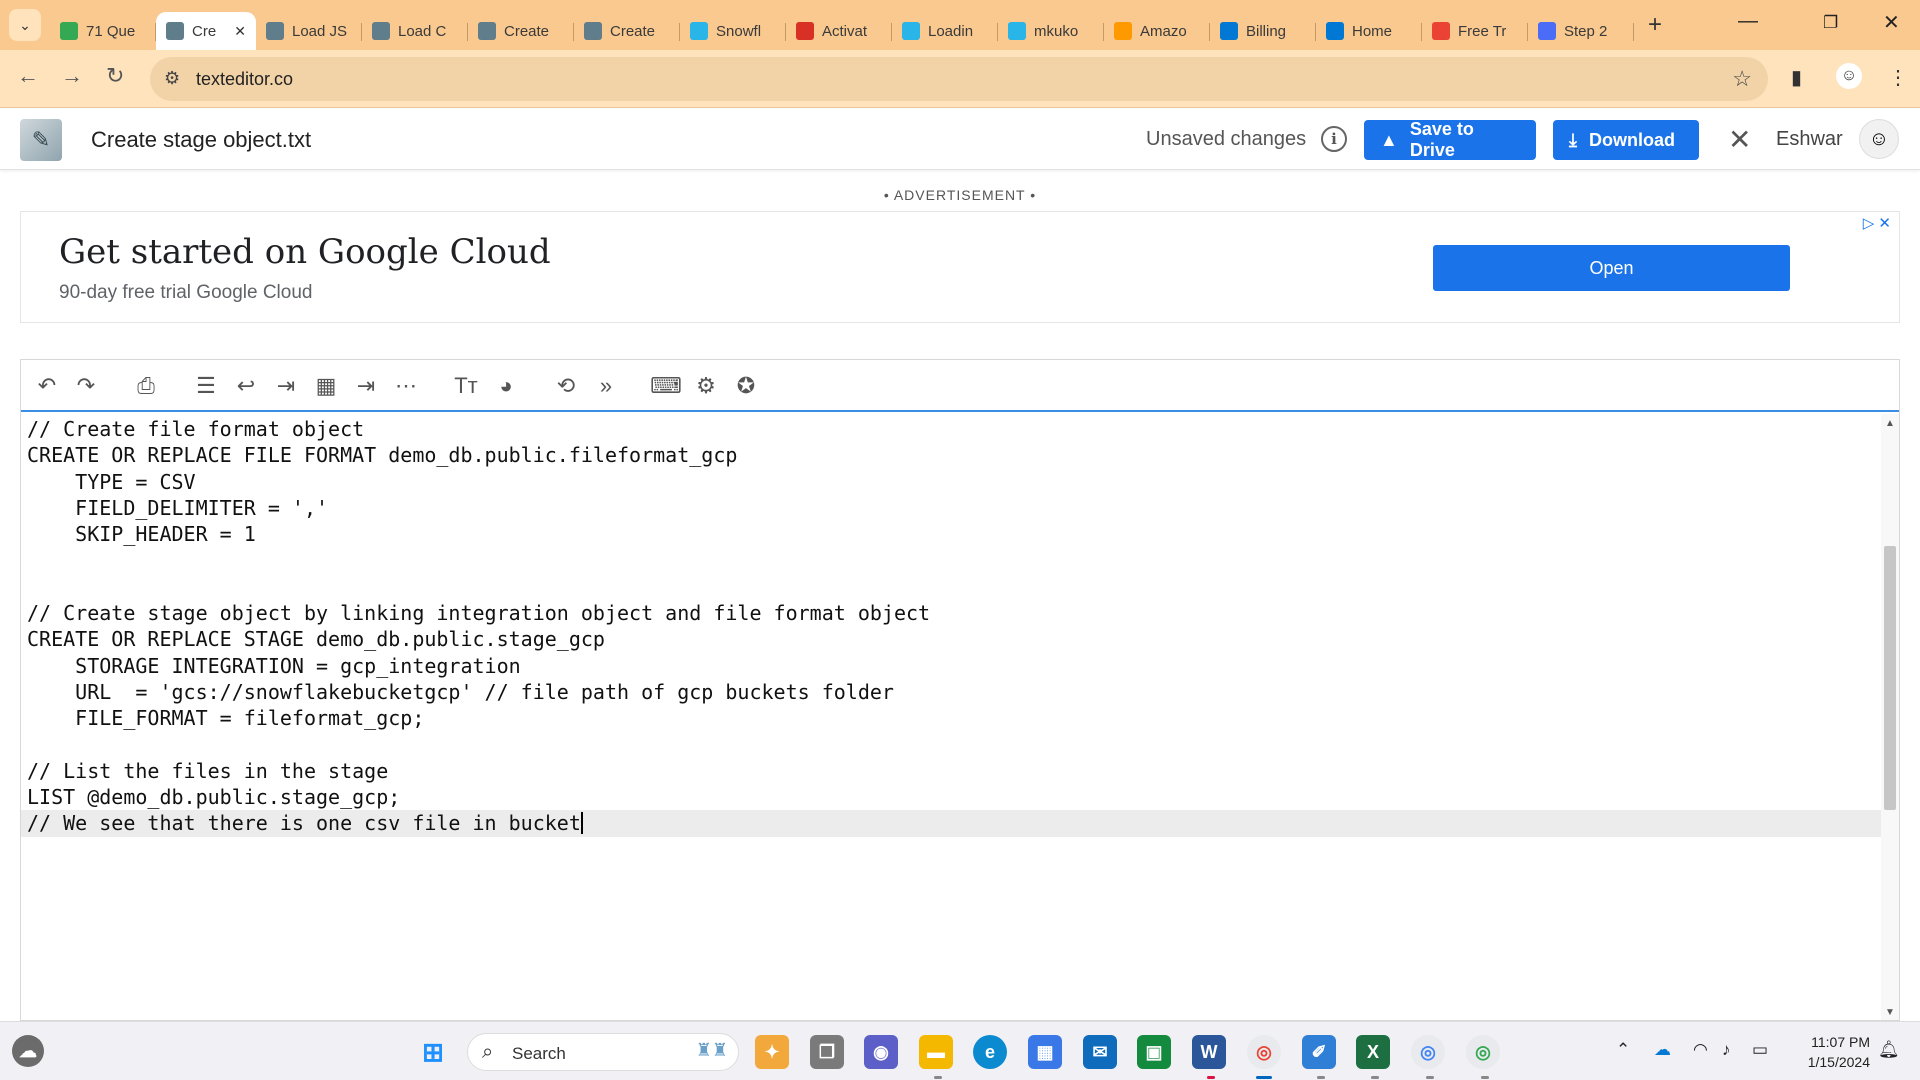  Describe the element at coordinates (240, 31) in the screenshot. I see `close-tab-icon: ✕` at that location.